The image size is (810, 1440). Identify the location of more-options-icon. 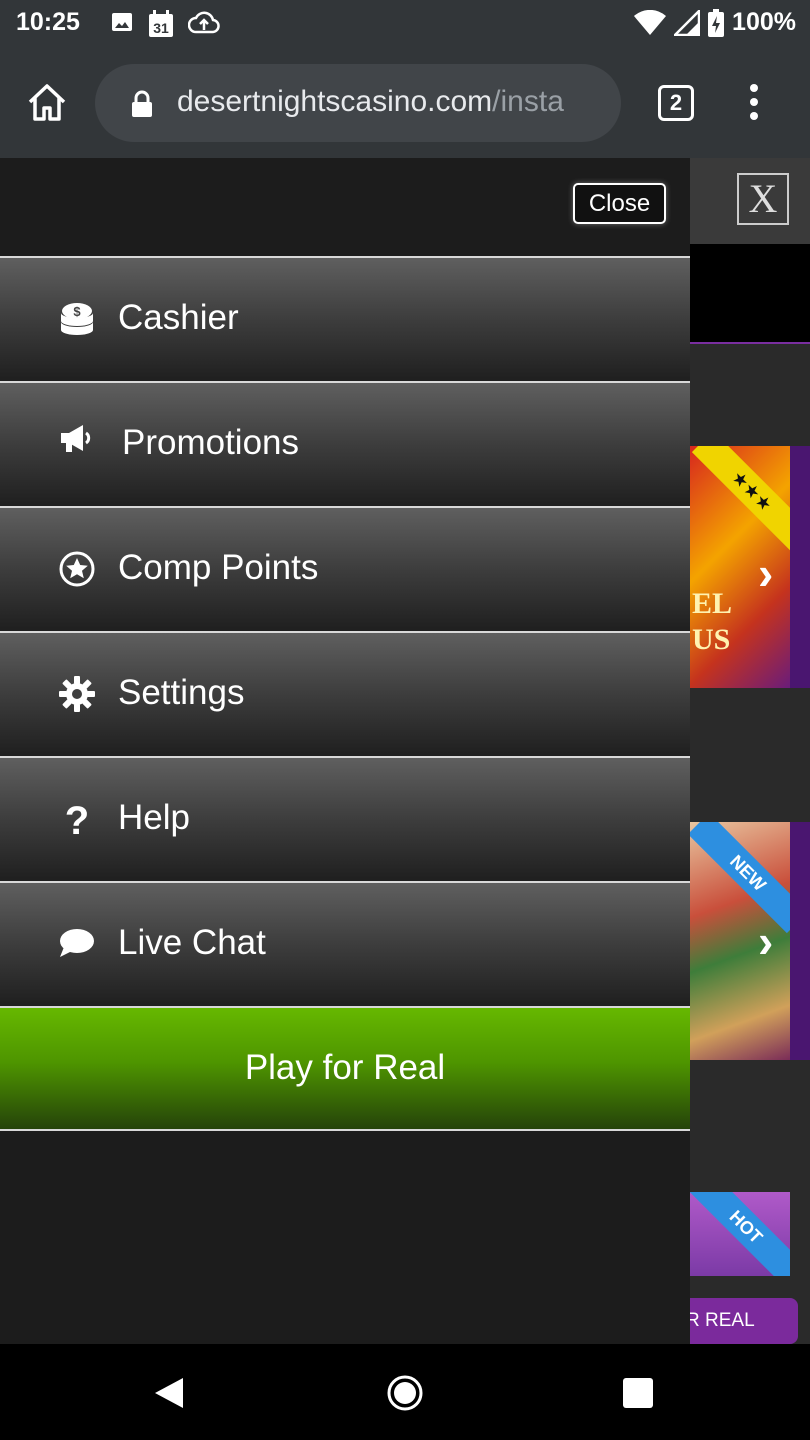
(754, 104).